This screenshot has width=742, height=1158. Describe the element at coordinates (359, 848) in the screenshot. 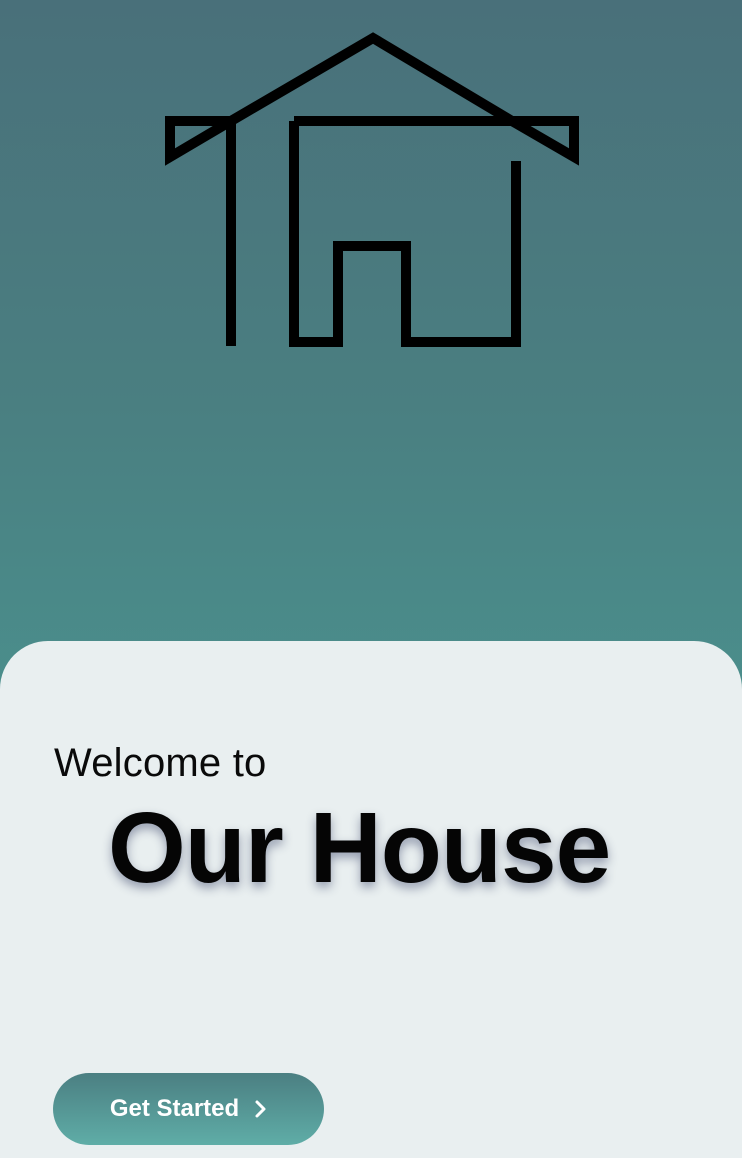

I see `app-title: Our House` at that location.